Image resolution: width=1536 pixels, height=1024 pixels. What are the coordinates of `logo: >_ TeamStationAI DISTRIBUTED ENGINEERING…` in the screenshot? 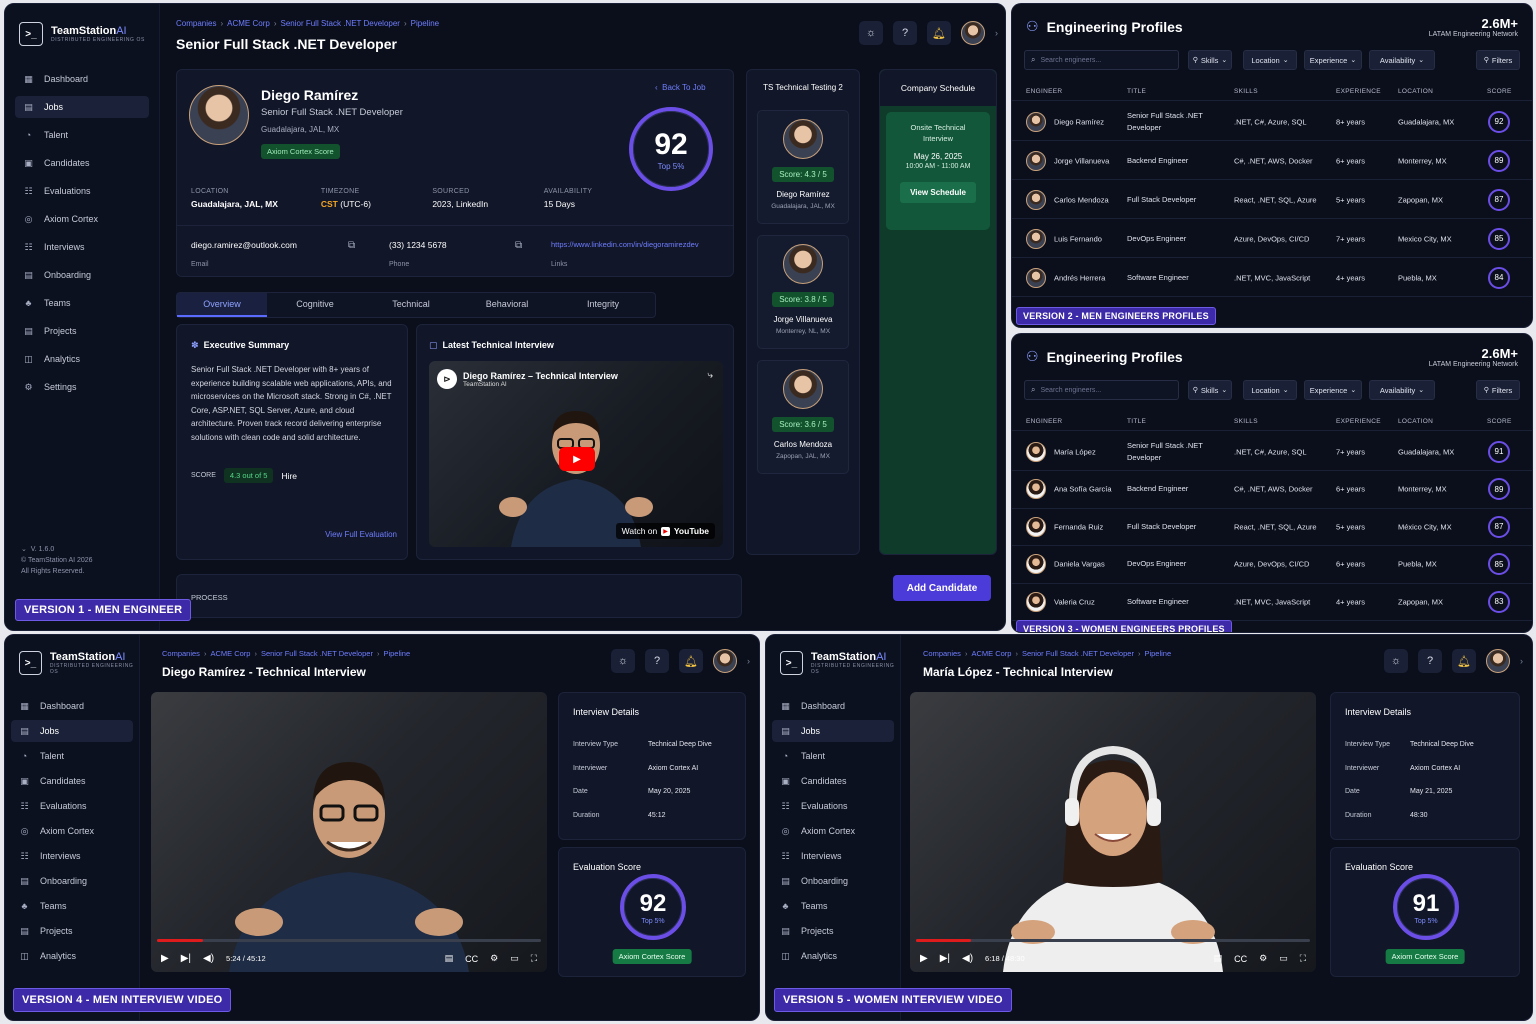 It's located at (82, 34).